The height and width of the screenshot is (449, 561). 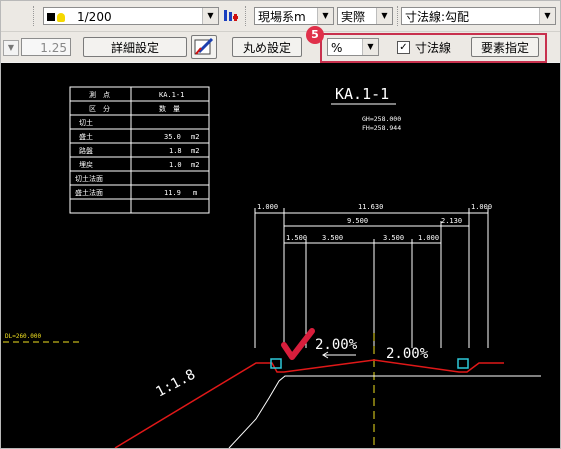 I want to click on unit-value: %, so click(x=337, y=48).